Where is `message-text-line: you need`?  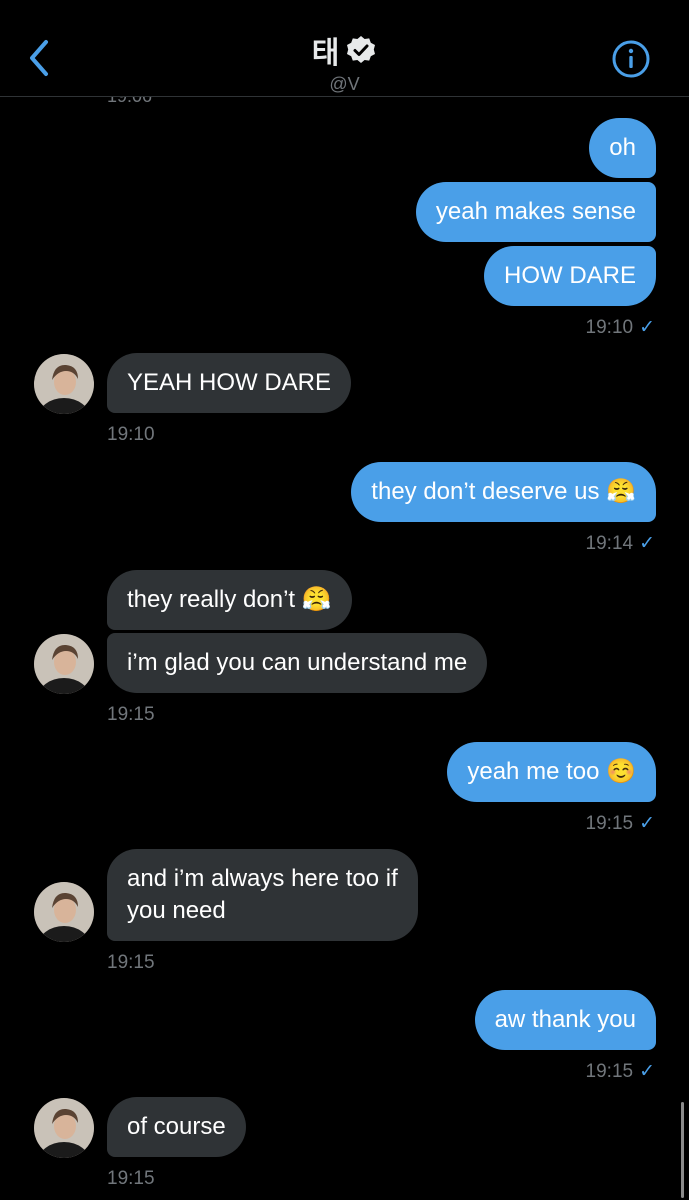
message-text-line: you need is located at coordinates (176, 910).